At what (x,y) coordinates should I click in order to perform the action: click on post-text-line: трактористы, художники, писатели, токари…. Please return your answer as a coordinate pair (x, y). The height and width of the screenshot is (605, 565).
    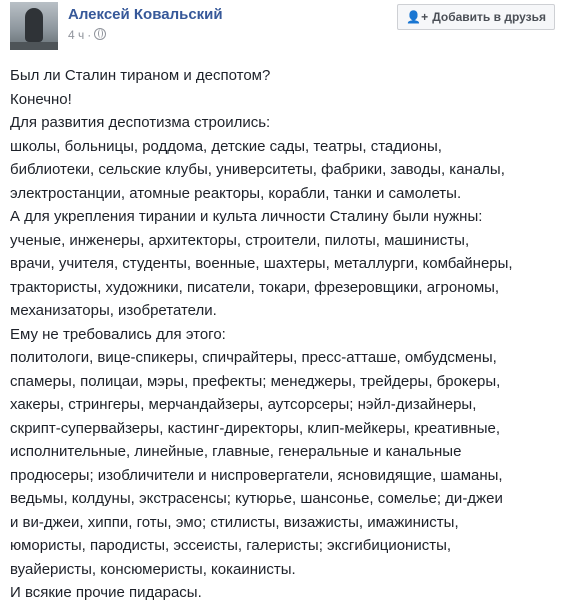
    Looking at the image, I should click on (255, 287).